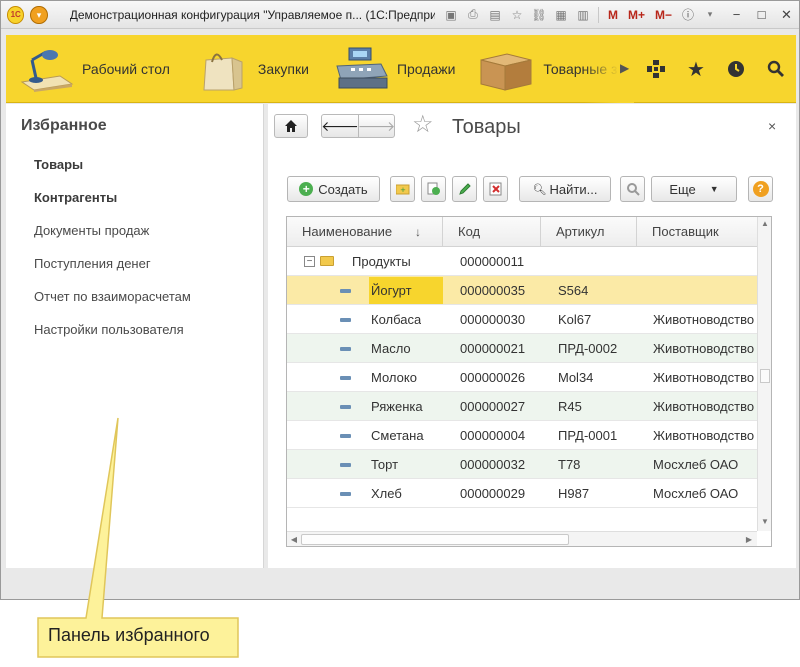  I want to click on callout-bubble, so click(138, 537).